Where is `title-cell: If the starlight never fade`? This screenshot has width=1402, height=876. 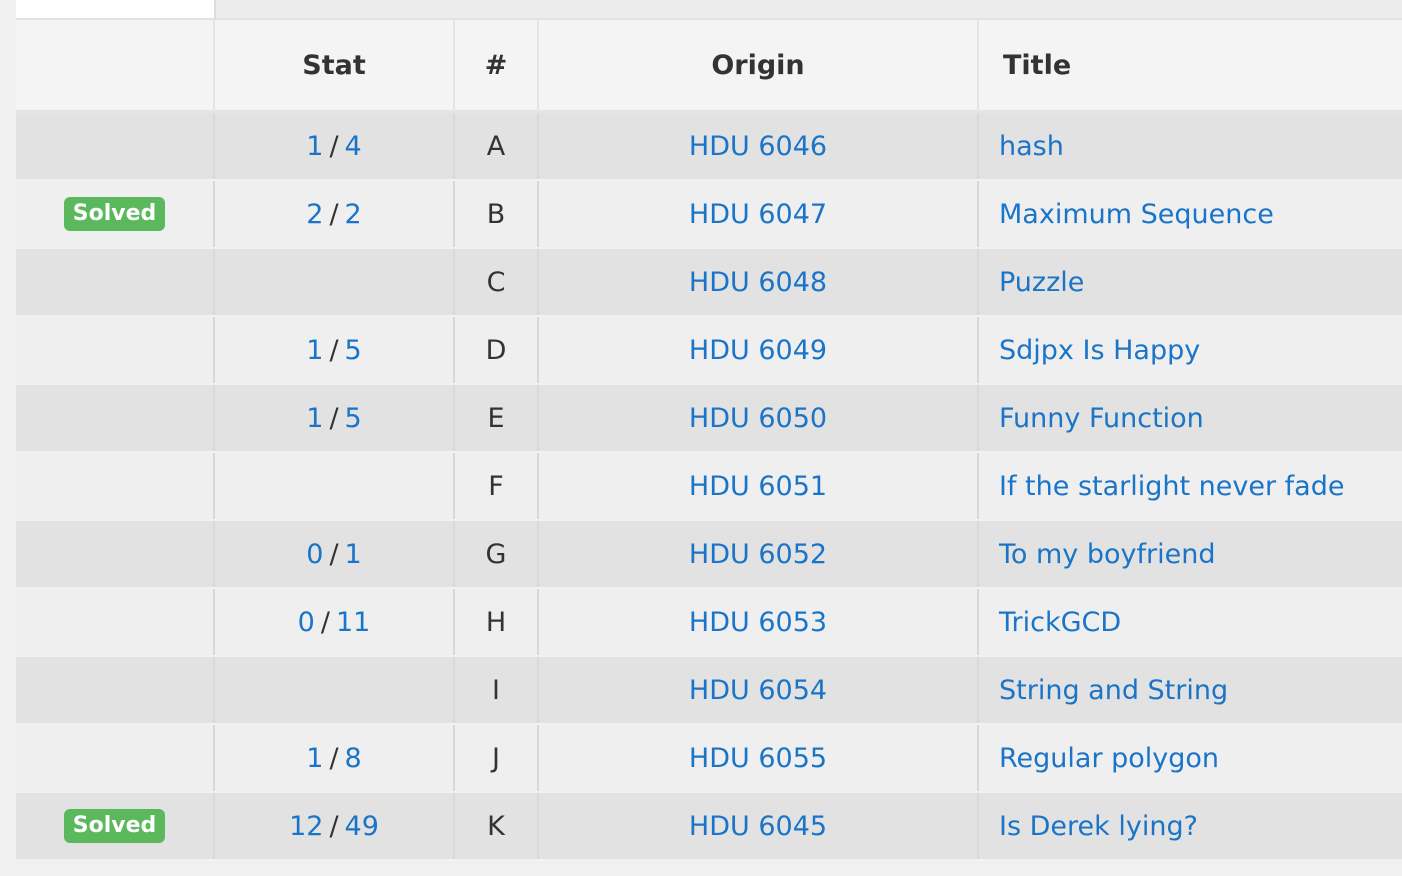
title-cell: If the starlight never fade is located at coordinates (1189, 486).